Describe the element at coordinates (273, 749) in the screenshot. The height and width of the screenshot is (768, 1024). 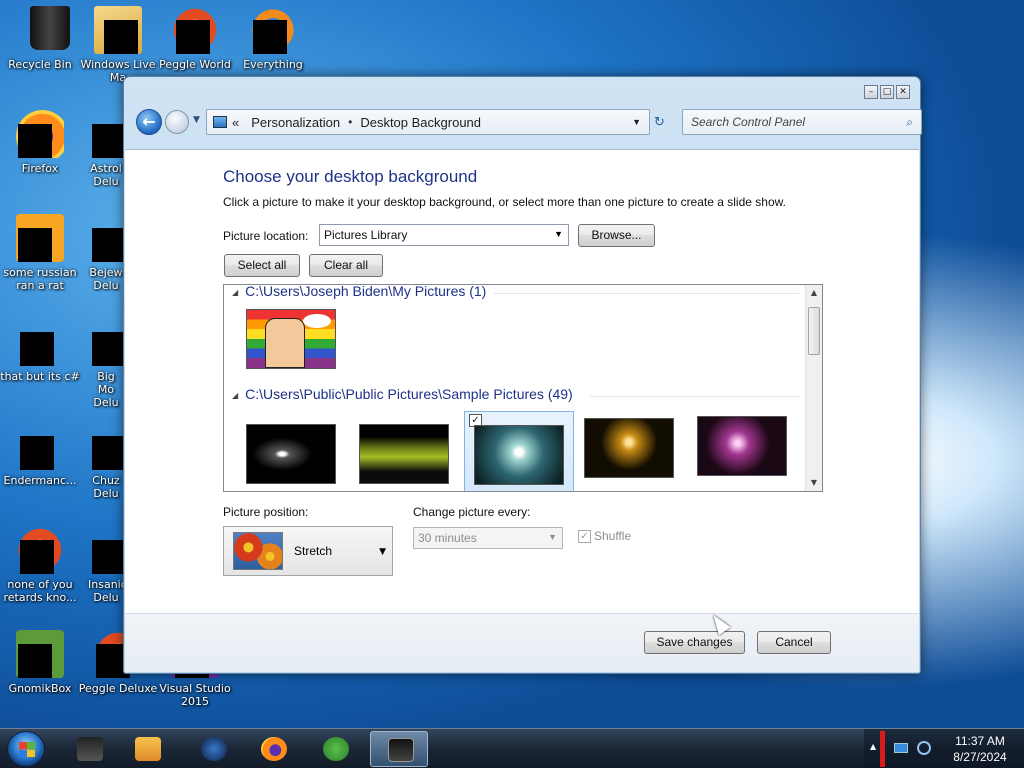
I see `taskbar-item-firefox` at that location.